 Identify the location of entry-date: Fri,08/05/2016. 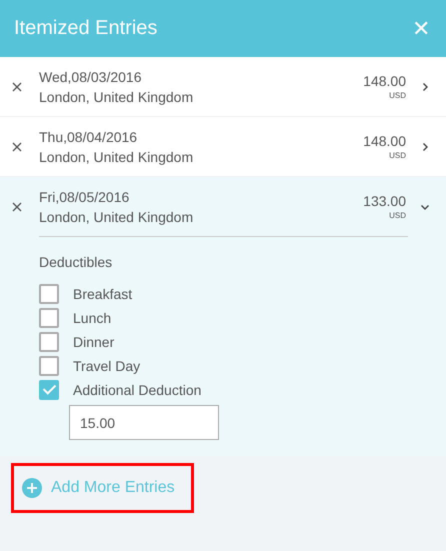
(84, 196).